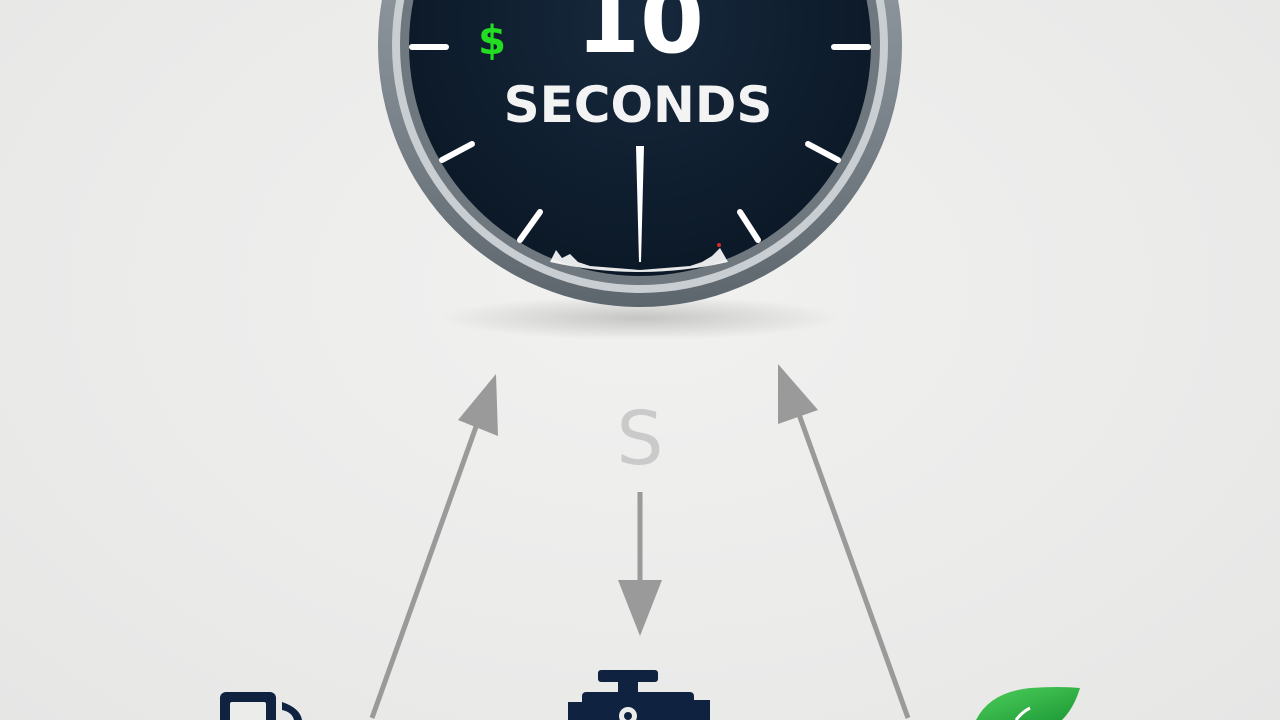 Image resolution: width=1280 pixels, height=720 pixels. What do you see at coordinates (719, 245) in the screenshot?
I see `dial-red-dot` at bounding box center [719, 245].